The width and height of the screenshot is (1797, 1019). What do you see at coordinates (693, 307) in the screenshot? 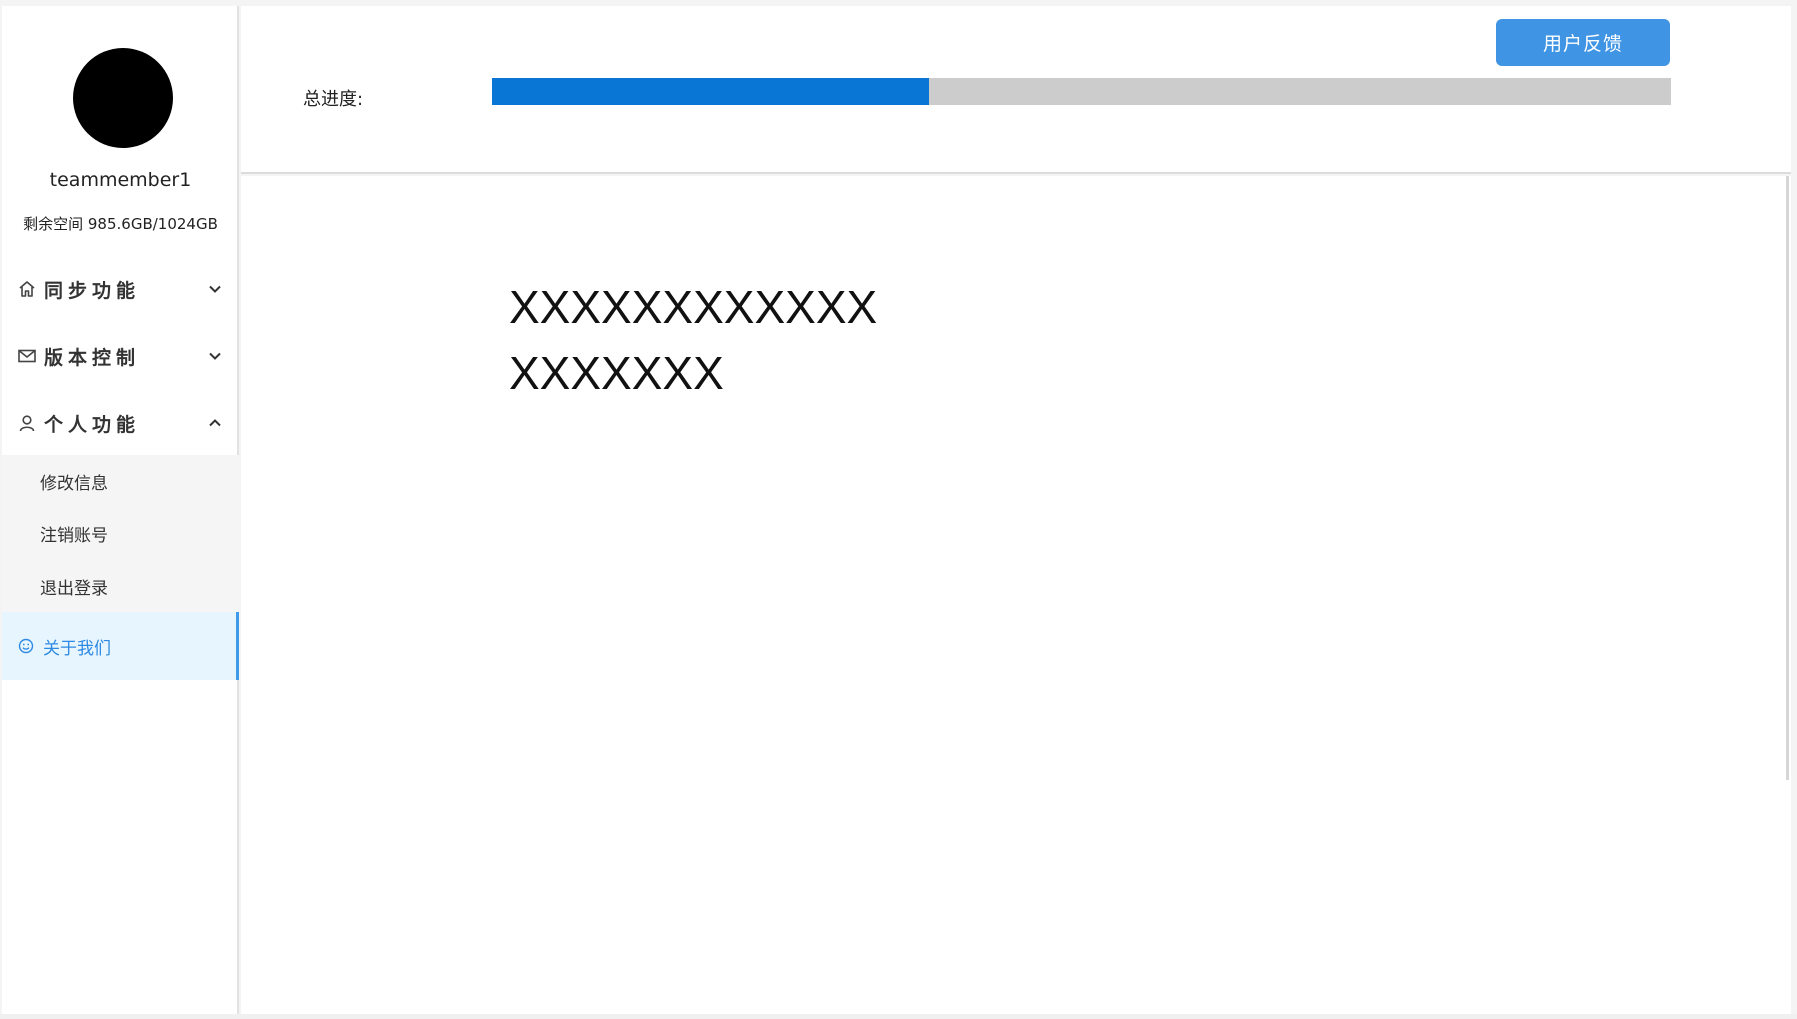
I see `content-line: XXXXXXXXXXXX` at bounding box center [693, 307].